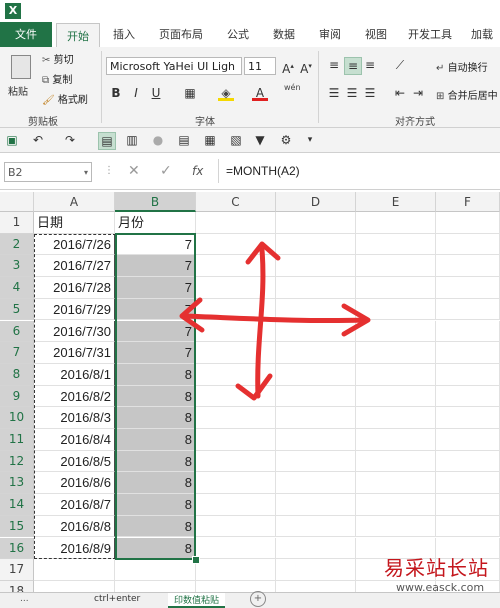 This screenshot has height=608, width=500. Describe the element at coordinates (260, 323) in the screenshot. I see `vertical-arrow-line` at that location.